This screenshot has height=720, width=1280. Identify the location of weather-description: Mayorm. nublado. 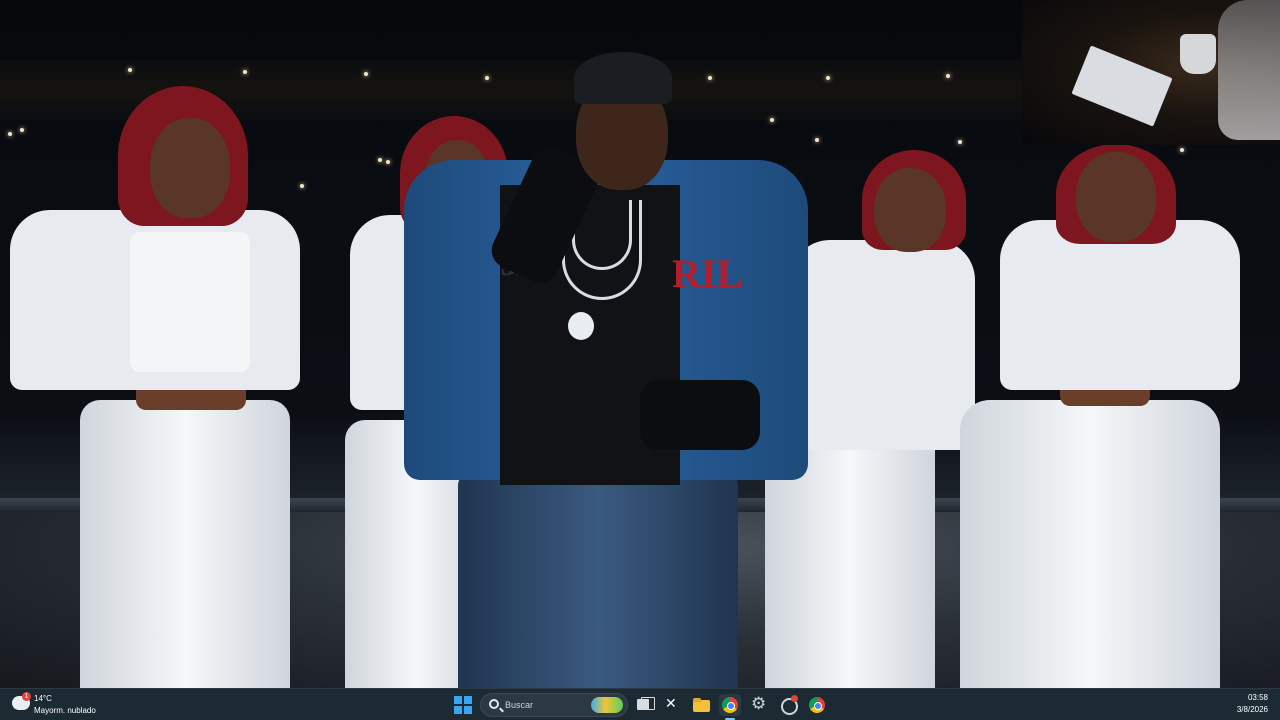
(65, 710).